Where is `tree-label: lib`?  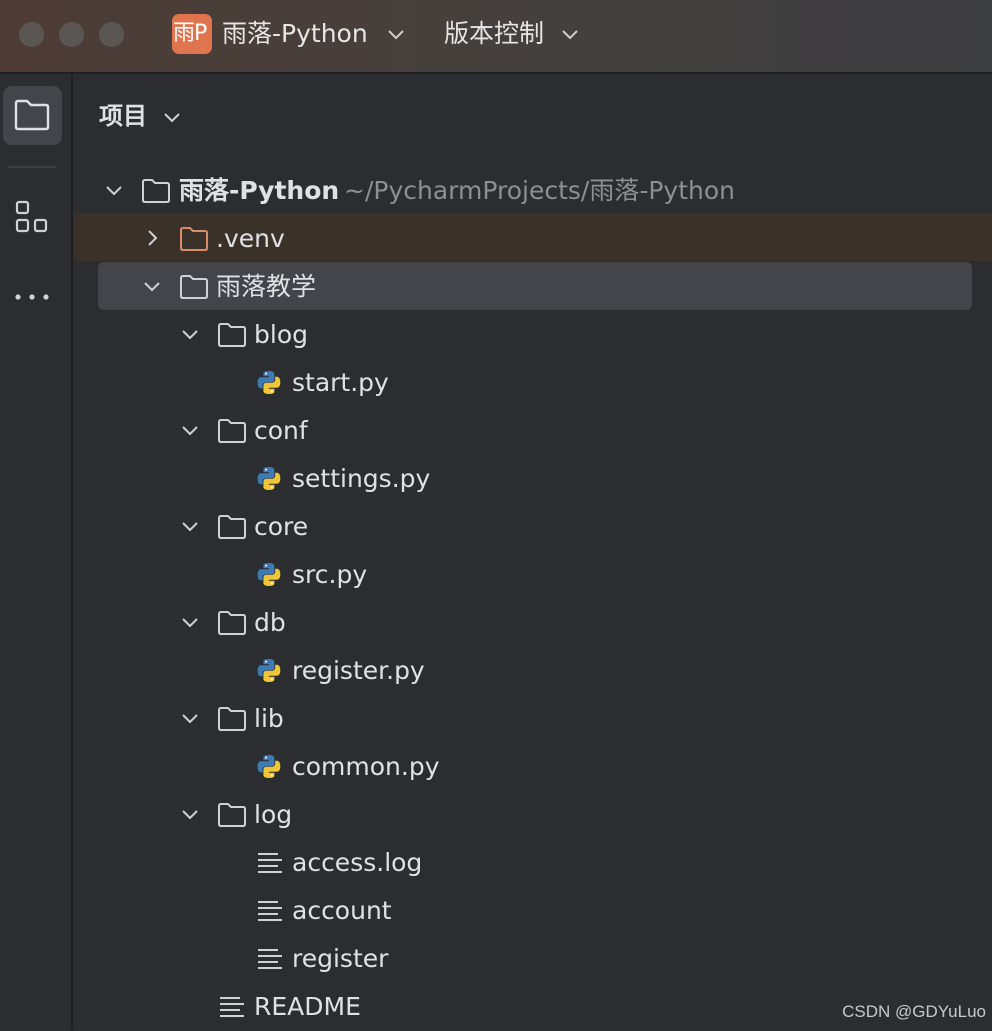 tree-label: lib is located at coordinates (269, 718).